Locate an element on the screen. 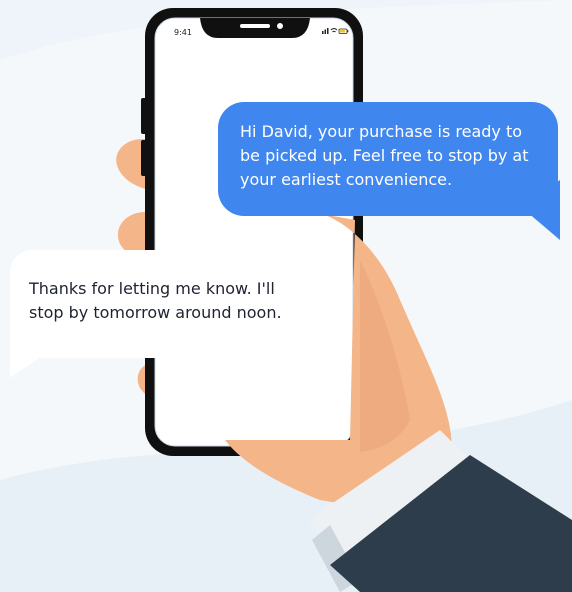  phone-side-button is located at coordinates (144, 116).